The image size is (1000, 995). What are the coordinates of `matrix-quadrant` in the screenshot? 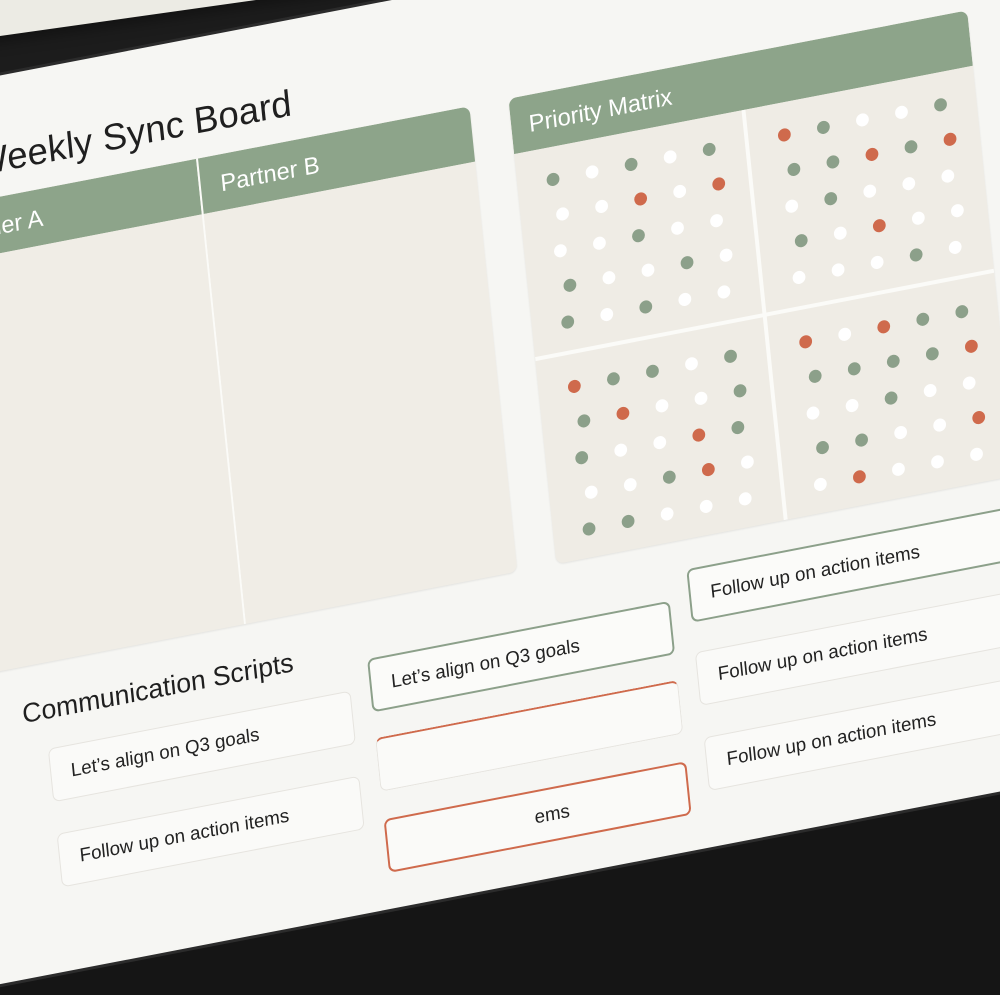 It's located at (659, 441).